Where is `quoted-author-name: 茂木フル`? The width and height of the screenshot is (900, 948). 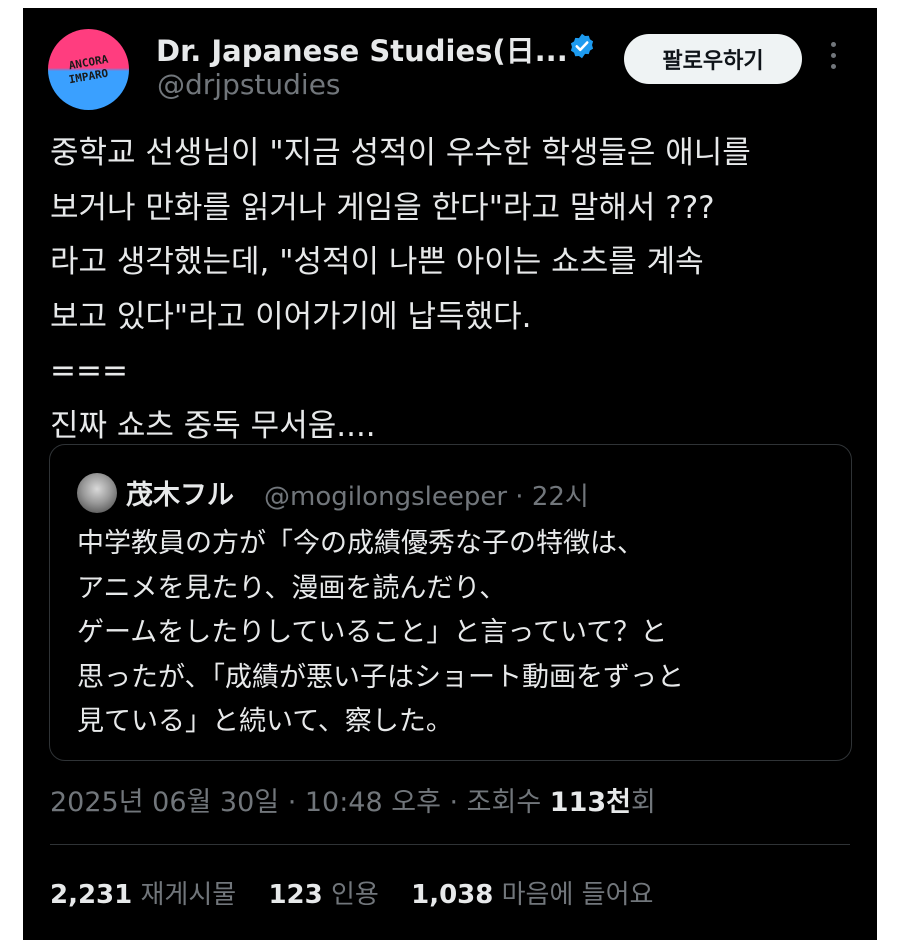 quoted-author-name: 茂木フル is located at coordinates (180, 495).